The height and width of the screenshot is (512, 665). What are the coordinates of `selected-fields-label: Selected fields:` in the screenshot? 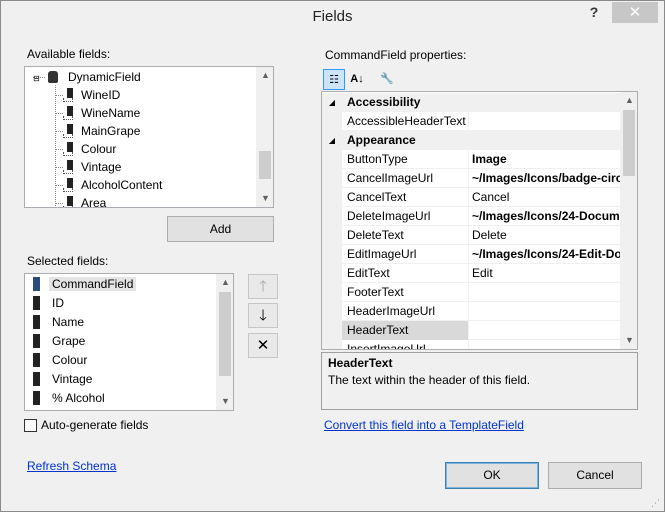 It's located at (68, 261).